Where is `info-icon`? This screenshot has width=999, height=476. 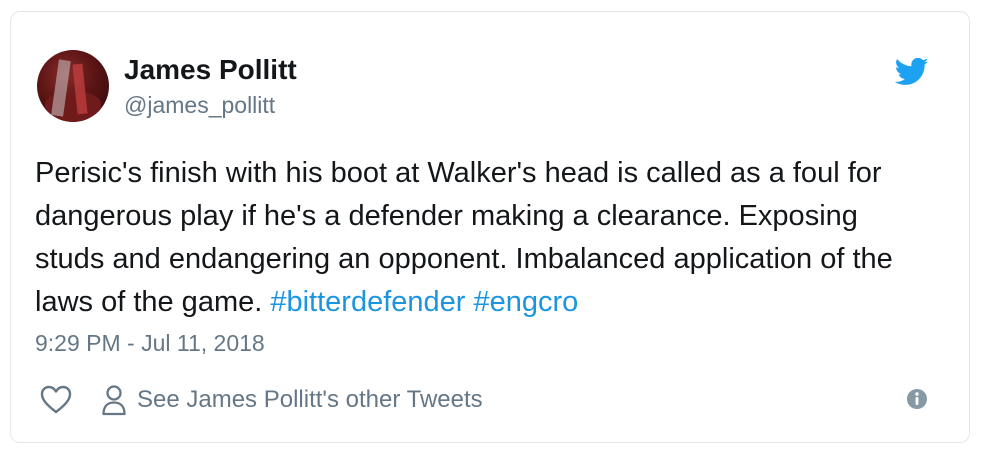
info-icon is located at coordinates (917, 399).